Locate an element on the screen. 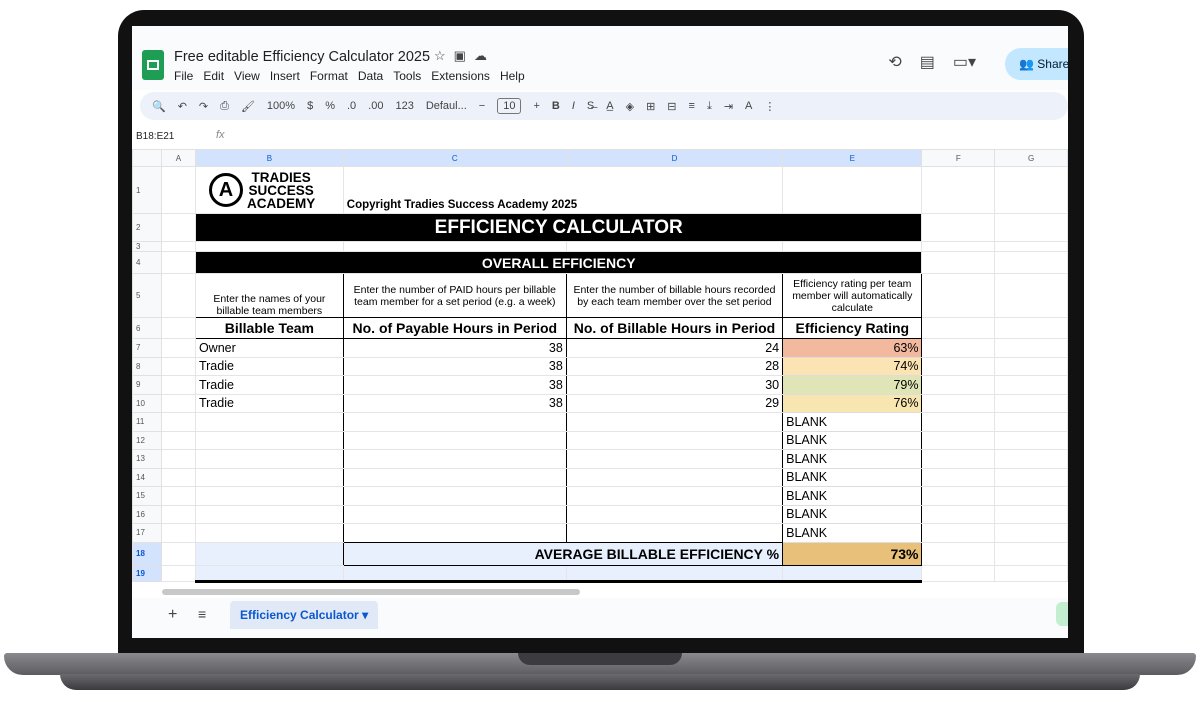 This screenshot has height=702, width=1200. row-header: 11 is located at coordinates (147, 422).